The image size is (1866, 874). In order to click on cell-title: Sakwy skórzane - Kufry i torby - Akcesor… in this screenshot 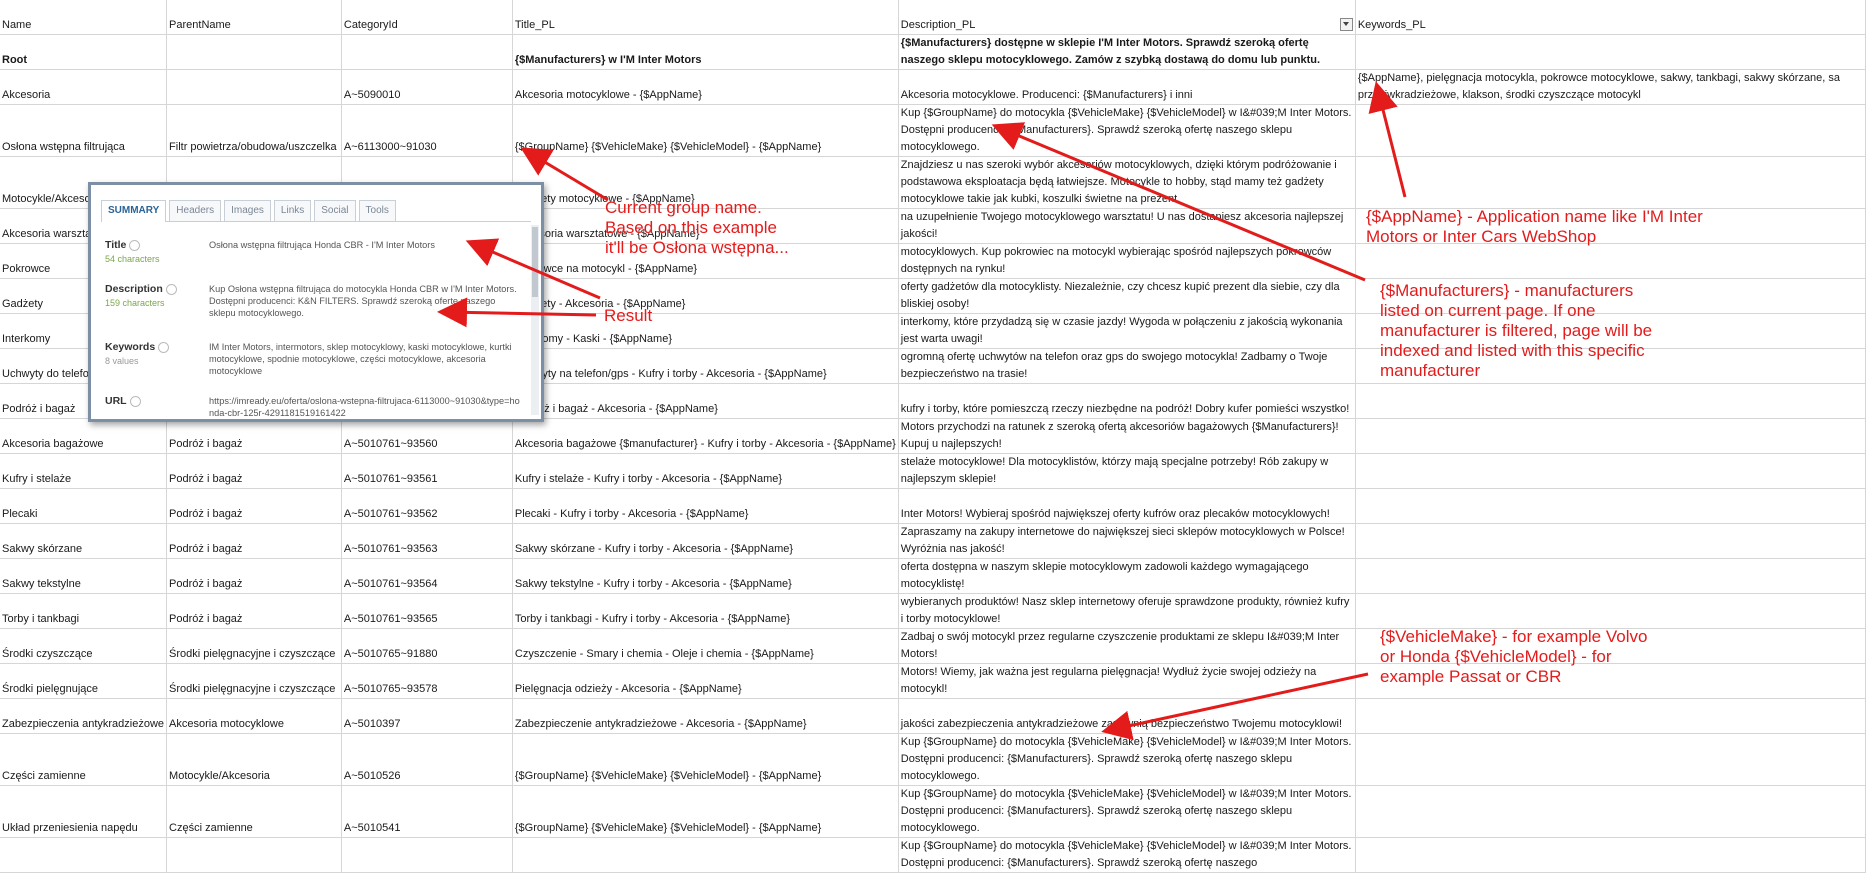, I will do `click(705, 541)`.